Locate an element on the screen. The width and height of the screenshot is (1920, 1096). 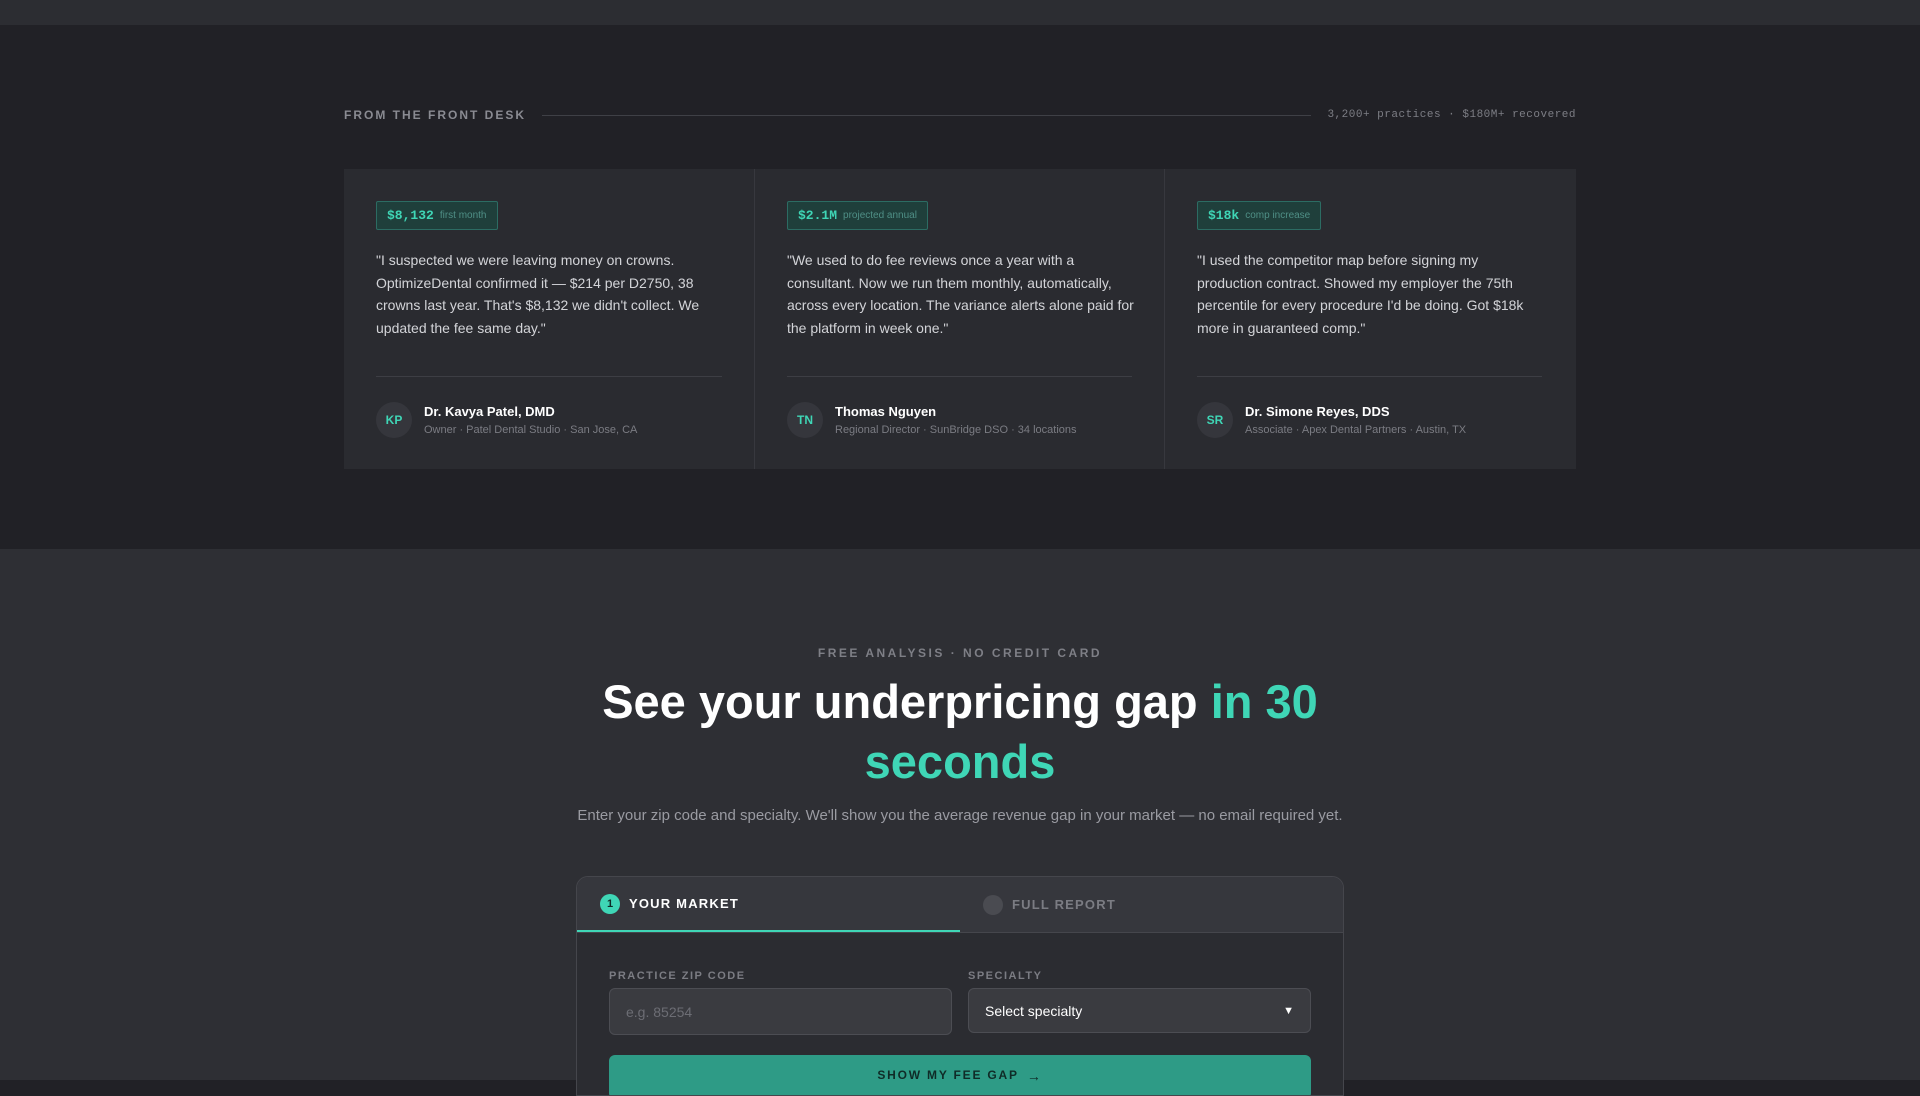
author-name: Dr. Kavya Patel, DMD is located at coordinates (489, 411).